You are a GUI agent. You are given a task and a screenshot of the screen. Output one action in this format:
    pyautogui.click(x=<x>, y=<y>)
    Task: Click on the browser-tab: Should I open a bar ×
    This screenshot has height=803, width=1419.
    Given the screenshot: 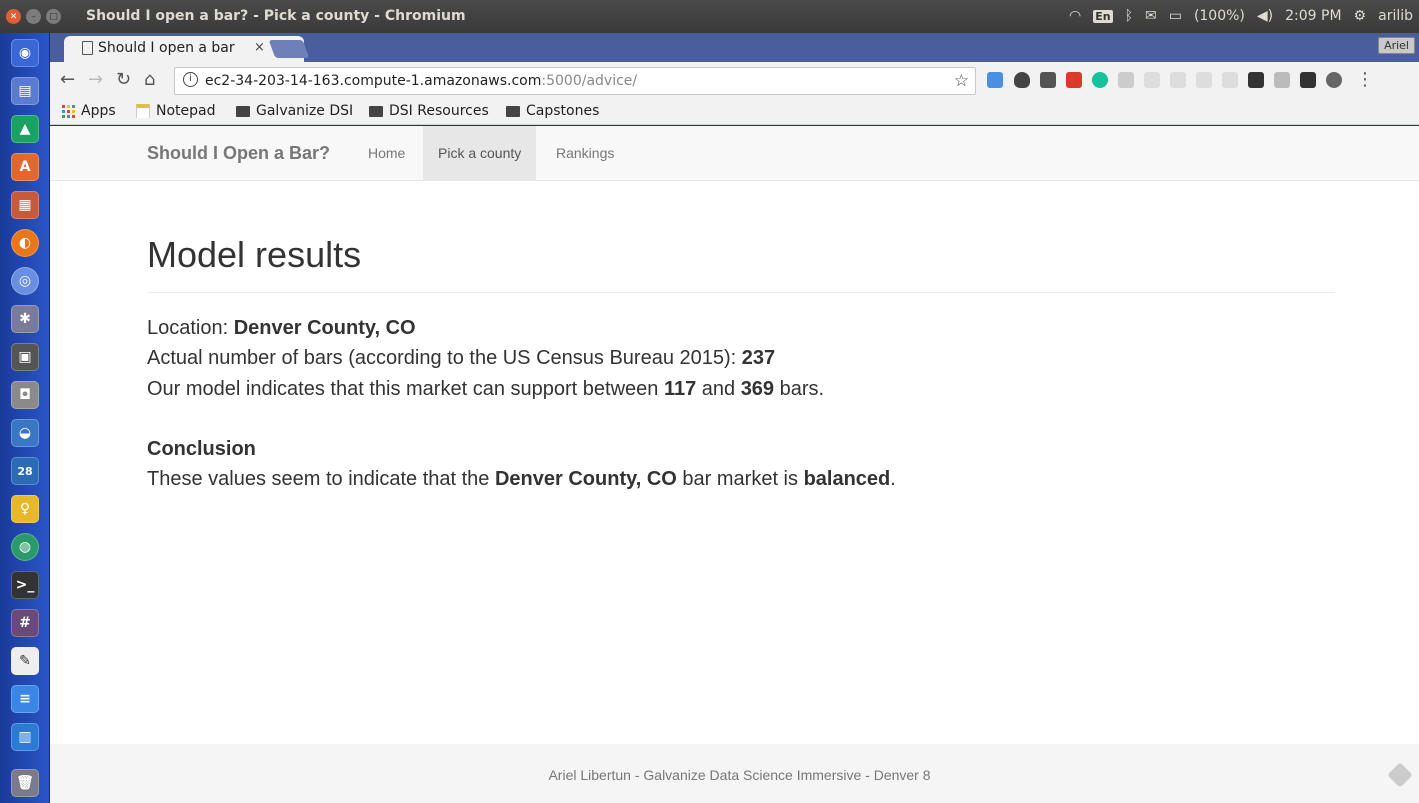 What is the action you would take?
    pyautogui.click(x=184, y=49)
    